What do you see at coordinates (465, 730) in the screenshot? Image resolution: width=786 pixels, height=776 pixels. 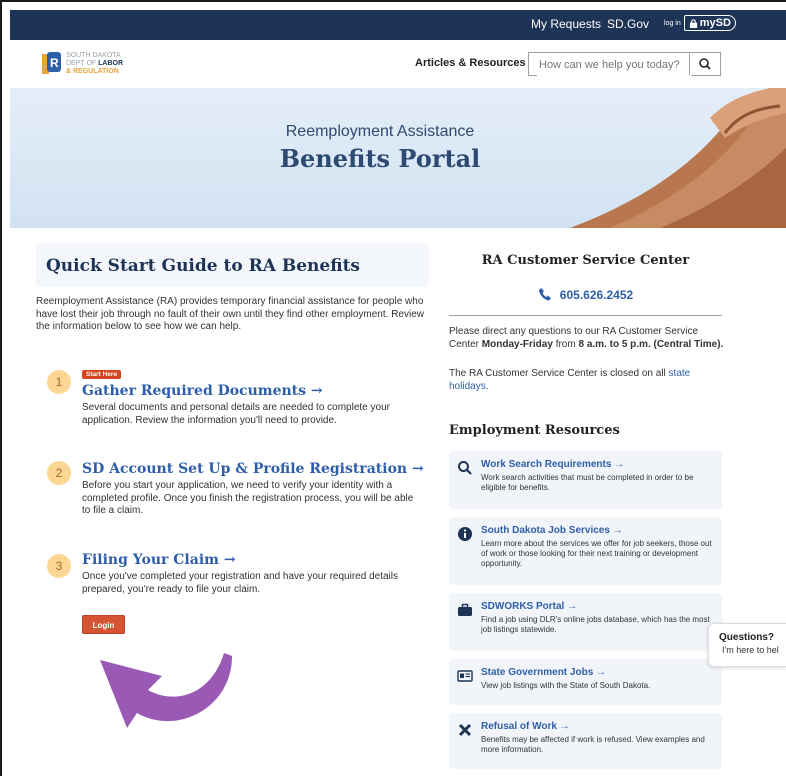 I see `x-icon` at bounding box center [465, 730].